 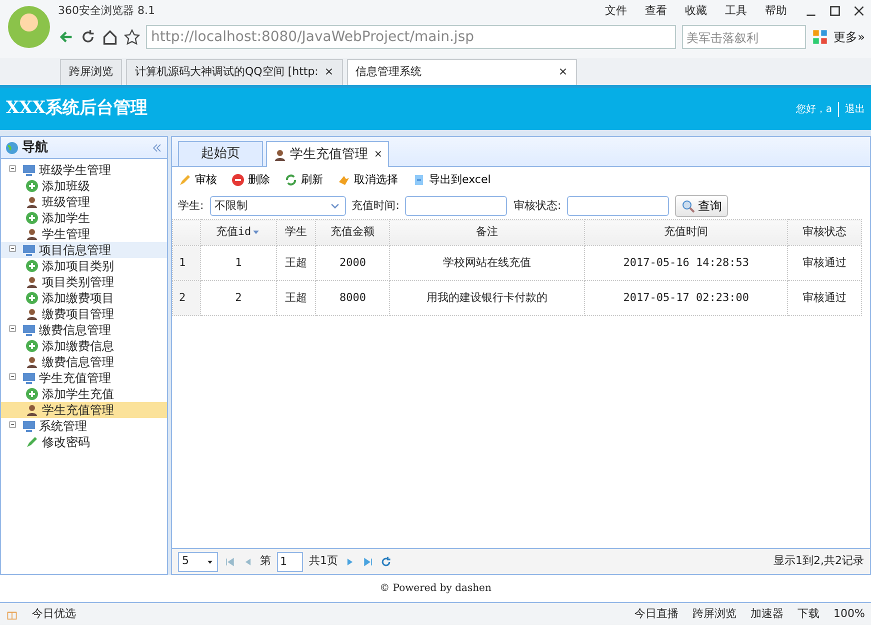 I want to click on column-header: 备注, so click(x=487, y=233).